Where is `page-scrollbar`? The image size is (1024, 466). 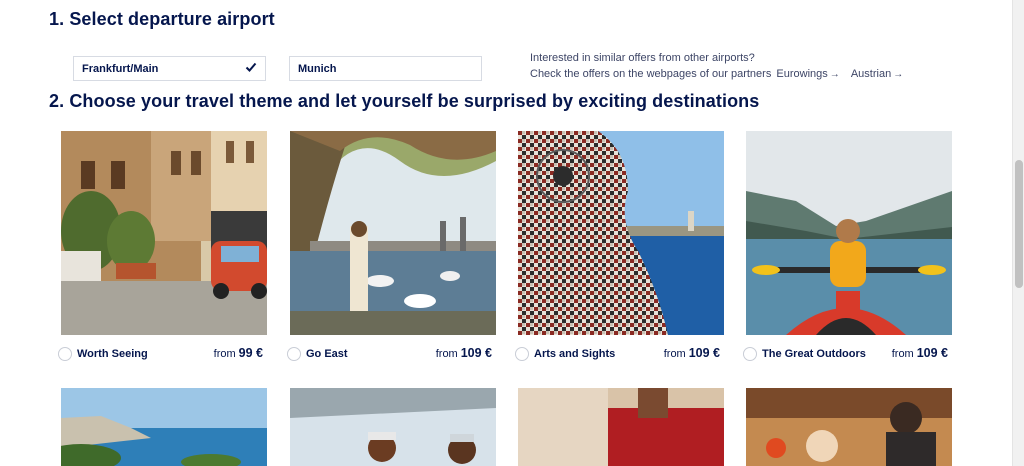 page-scrollbar is located at coordinates (1018, 233).